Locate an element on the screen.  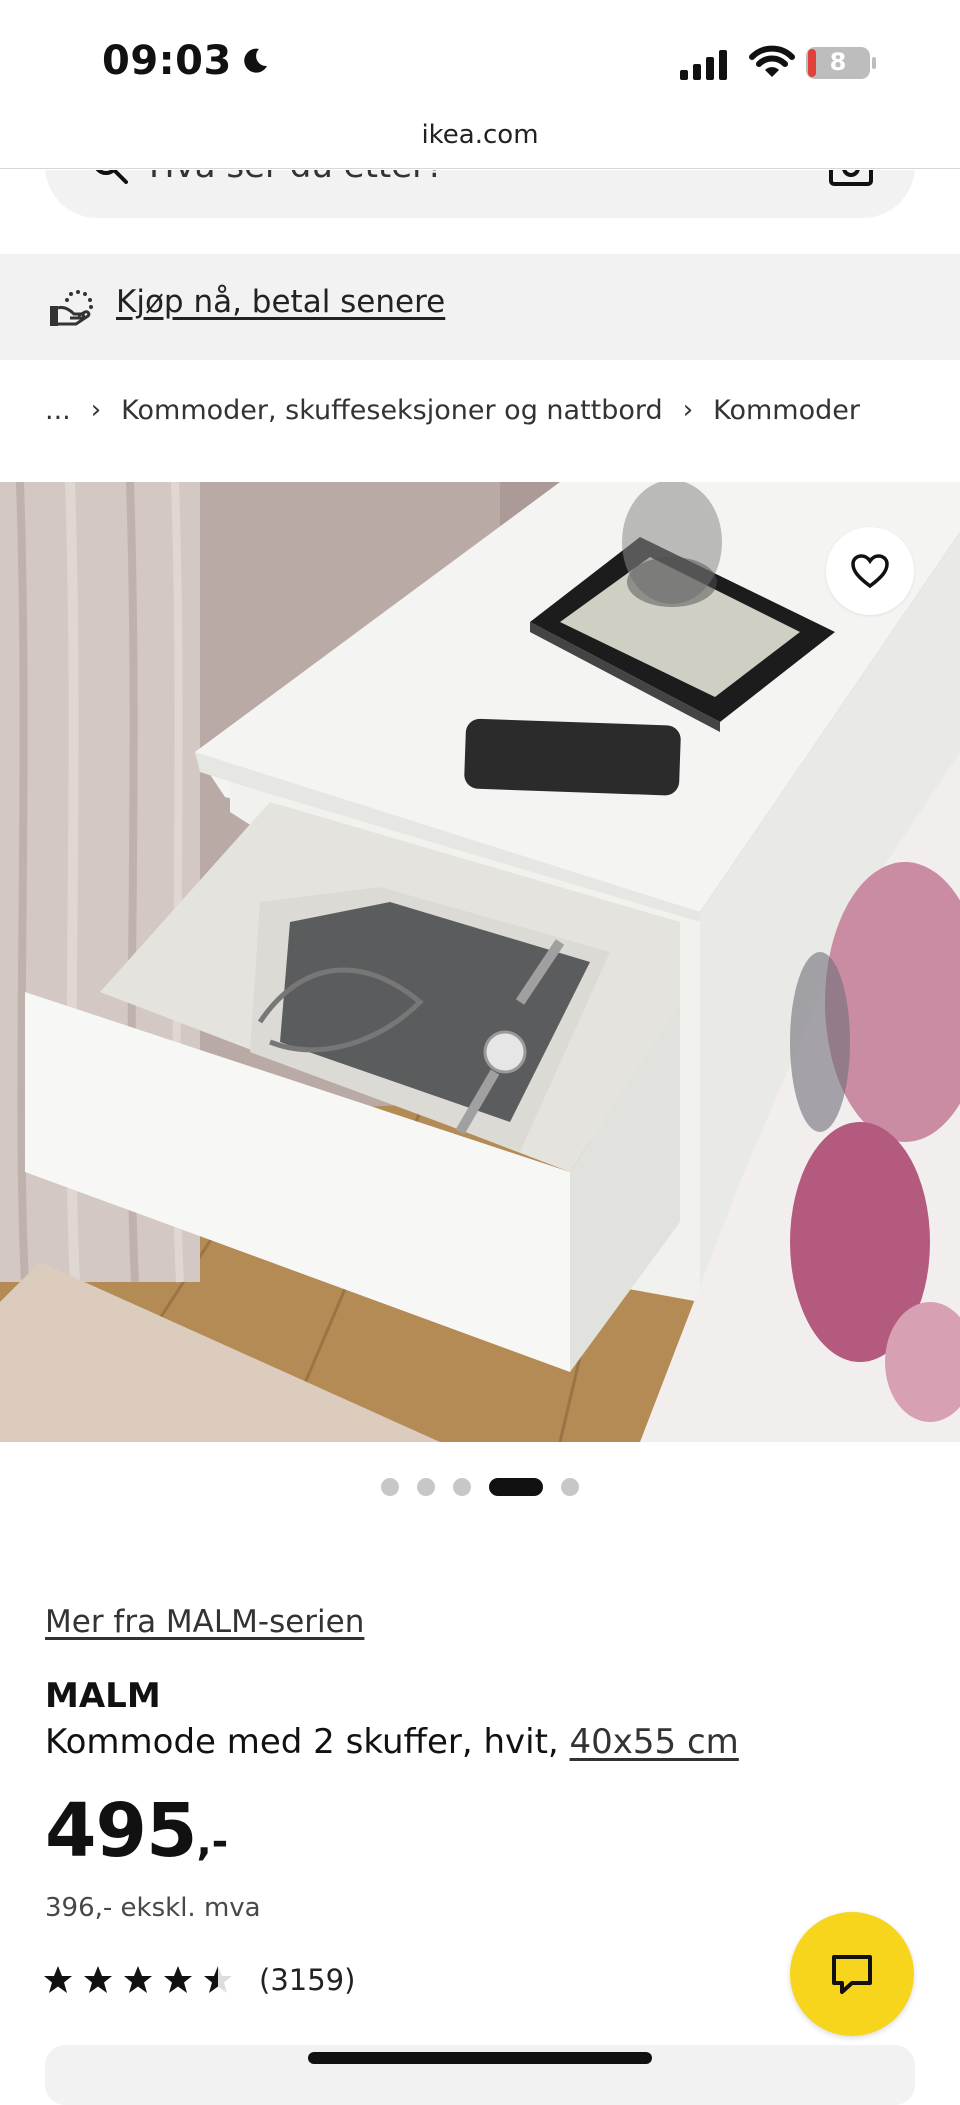
chat-icon is located at coordinates (852, 1974).